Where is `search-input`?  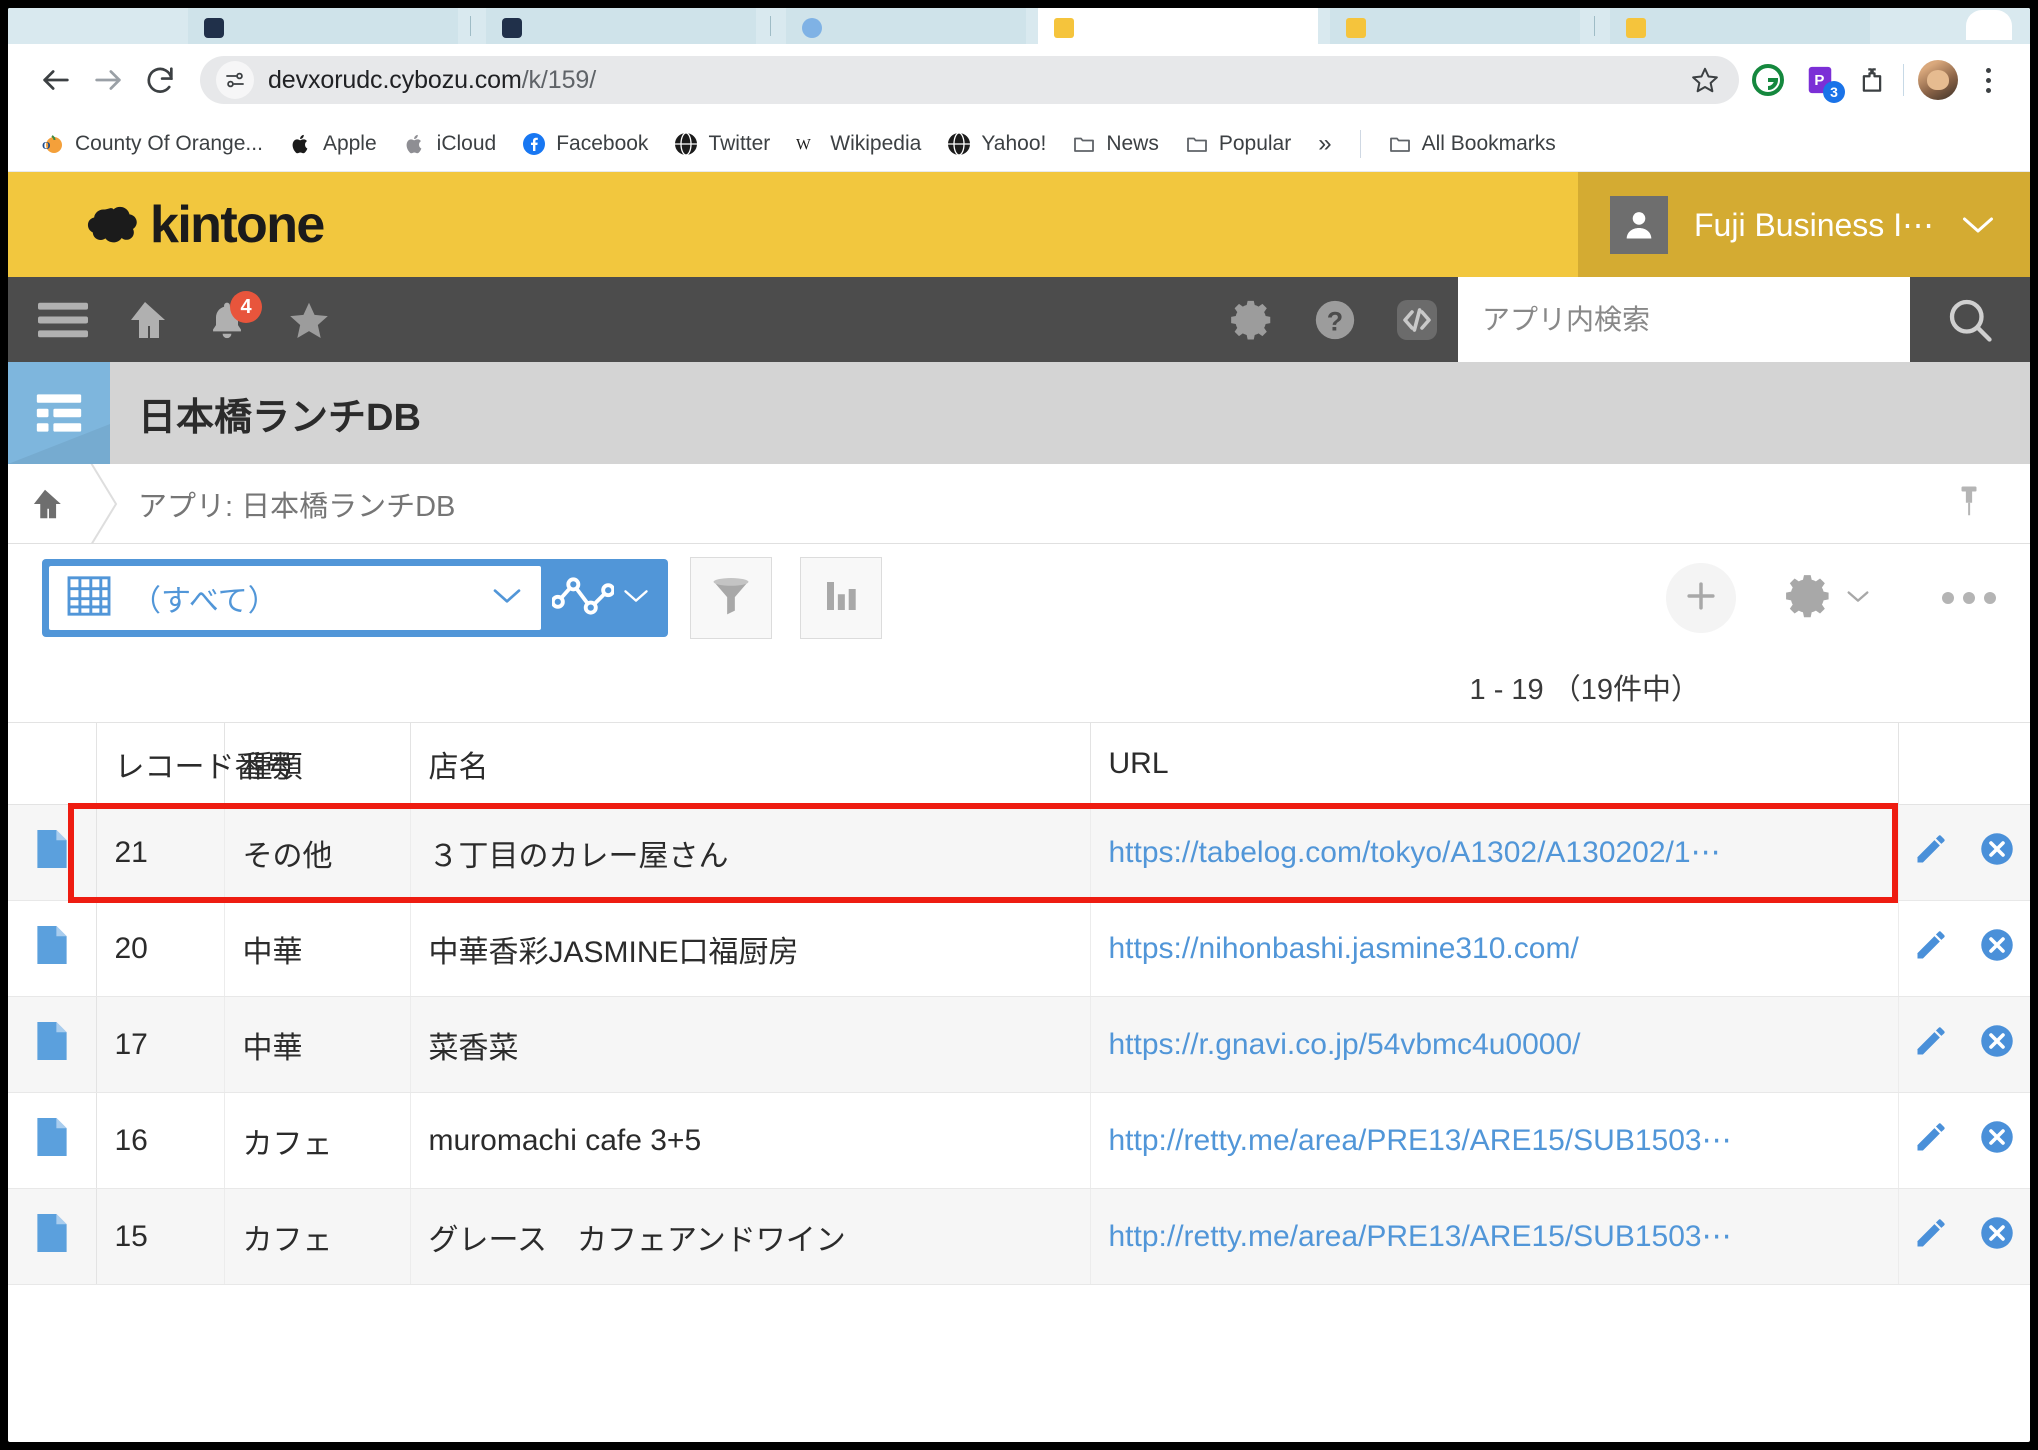
search-input is located at coordinates (1684, 319).